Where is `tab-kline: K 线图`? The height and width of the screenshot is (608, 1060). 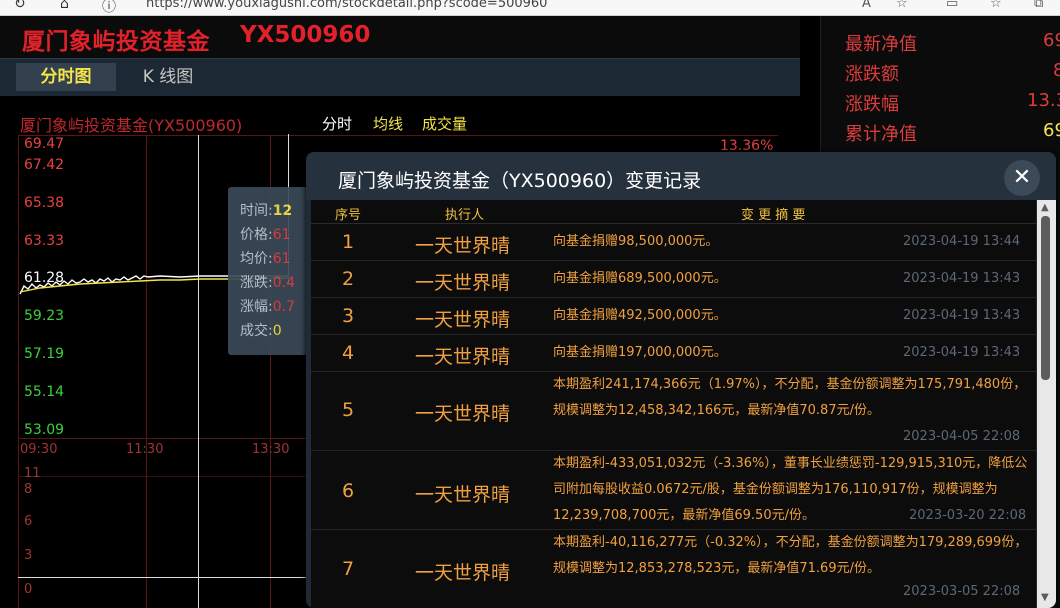 tab-kline: K 线图 is located at coordinates (168, 77).